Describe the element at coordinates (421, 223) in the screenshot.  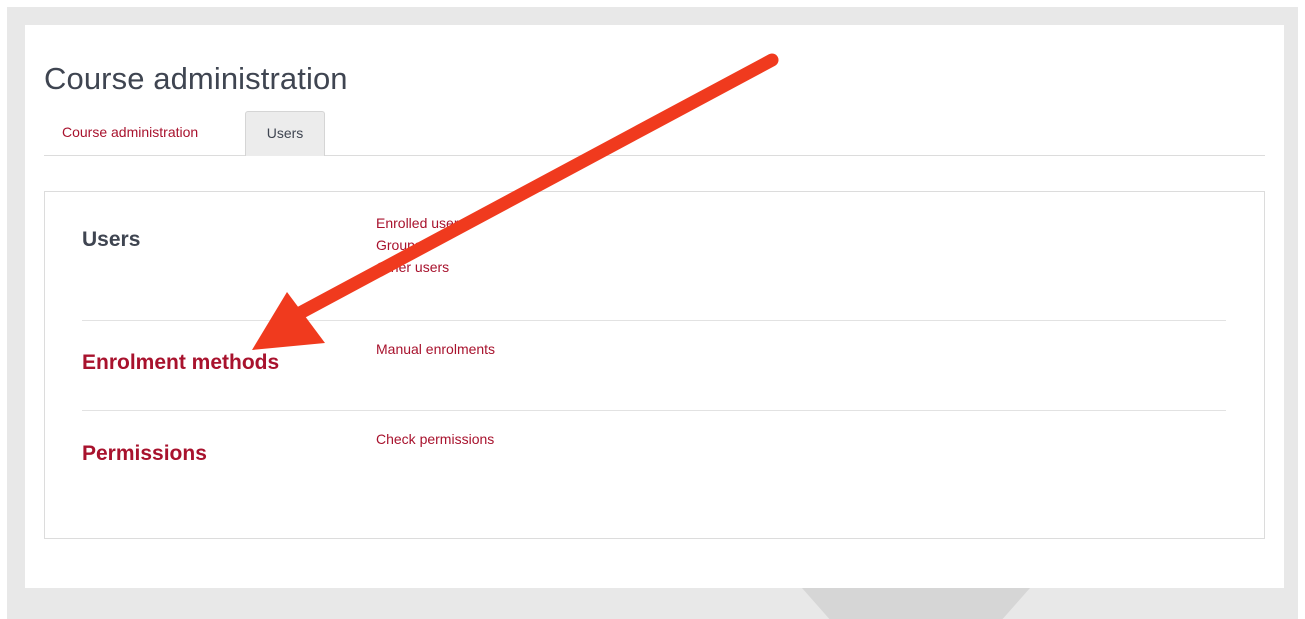
I see `link-enrolled-users: Enrolled users` at that location.